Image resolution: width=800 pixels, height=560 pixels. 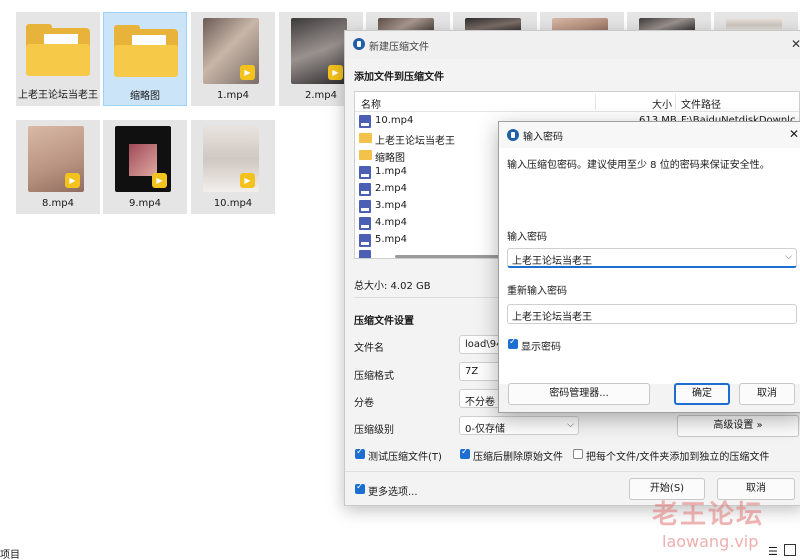 What do you see at coordinates (360, 488) in the screenshot?
I see `more-options-checkbox` at bounding box center [360, 488].